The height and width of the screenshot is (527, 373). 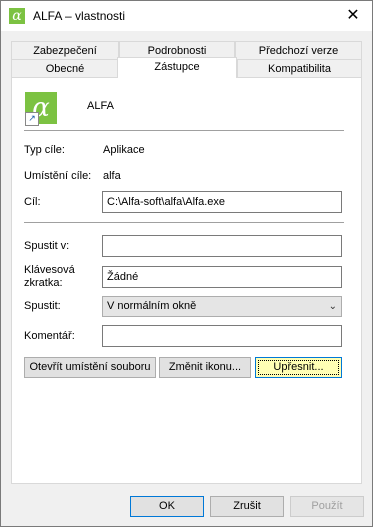 I want to click on tab-security: Zabezpečení, so click(x=65, y=50).